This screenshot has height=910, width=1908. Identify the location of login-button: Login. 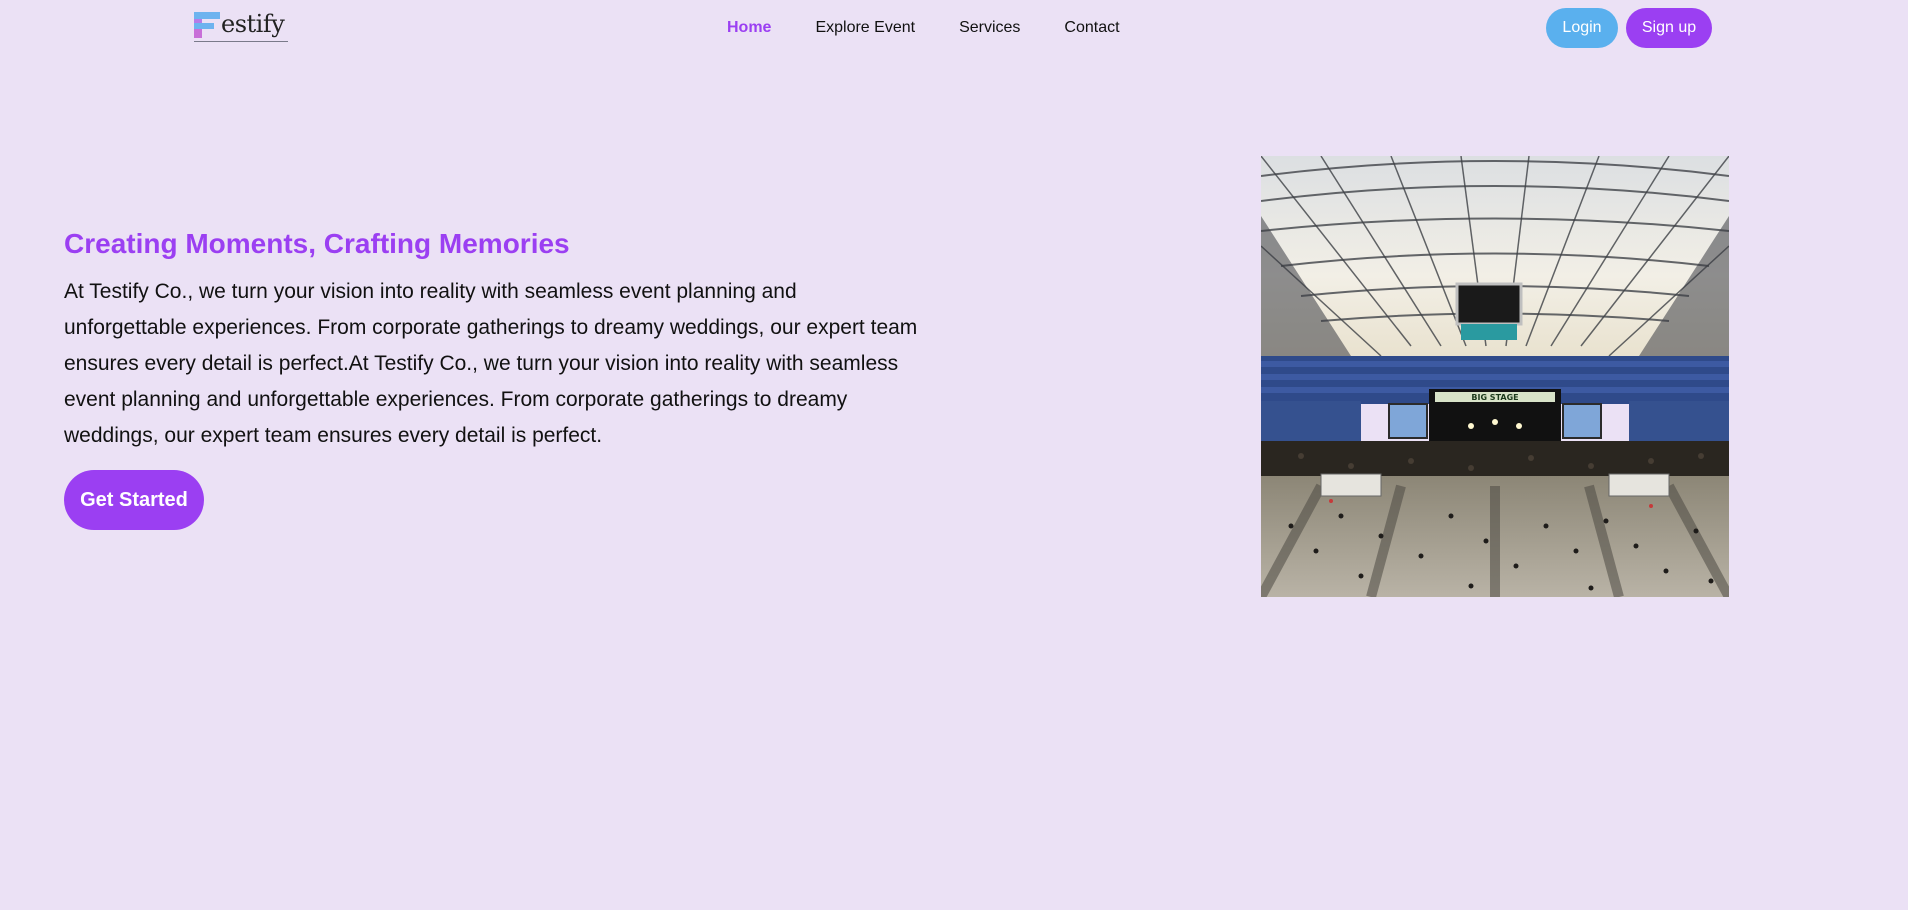
(1582, 28).